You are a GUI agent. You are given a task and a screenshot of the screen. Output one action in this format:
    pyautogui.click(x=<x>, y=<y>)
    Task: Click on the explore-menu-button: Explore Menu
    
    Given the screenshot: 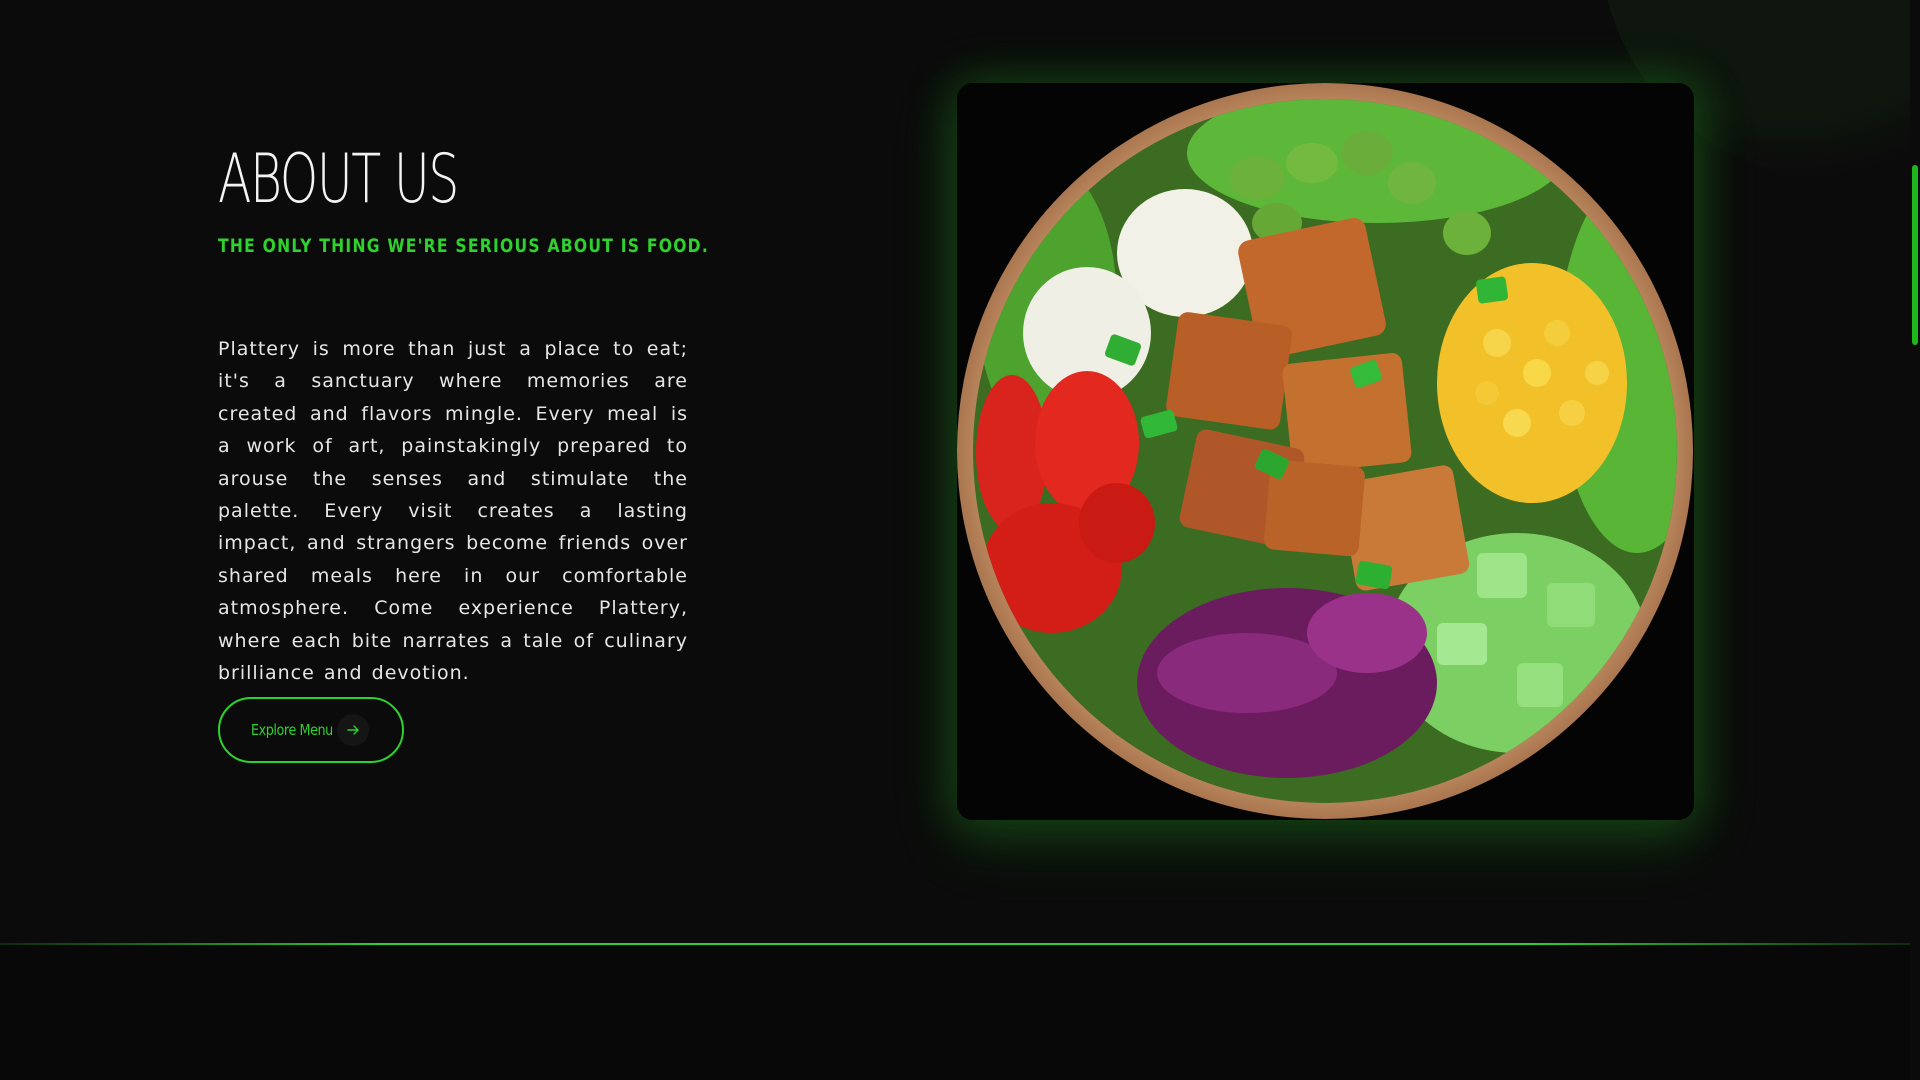 What is the action you would take?
    pyautogui.click(x=311, y=730)
    